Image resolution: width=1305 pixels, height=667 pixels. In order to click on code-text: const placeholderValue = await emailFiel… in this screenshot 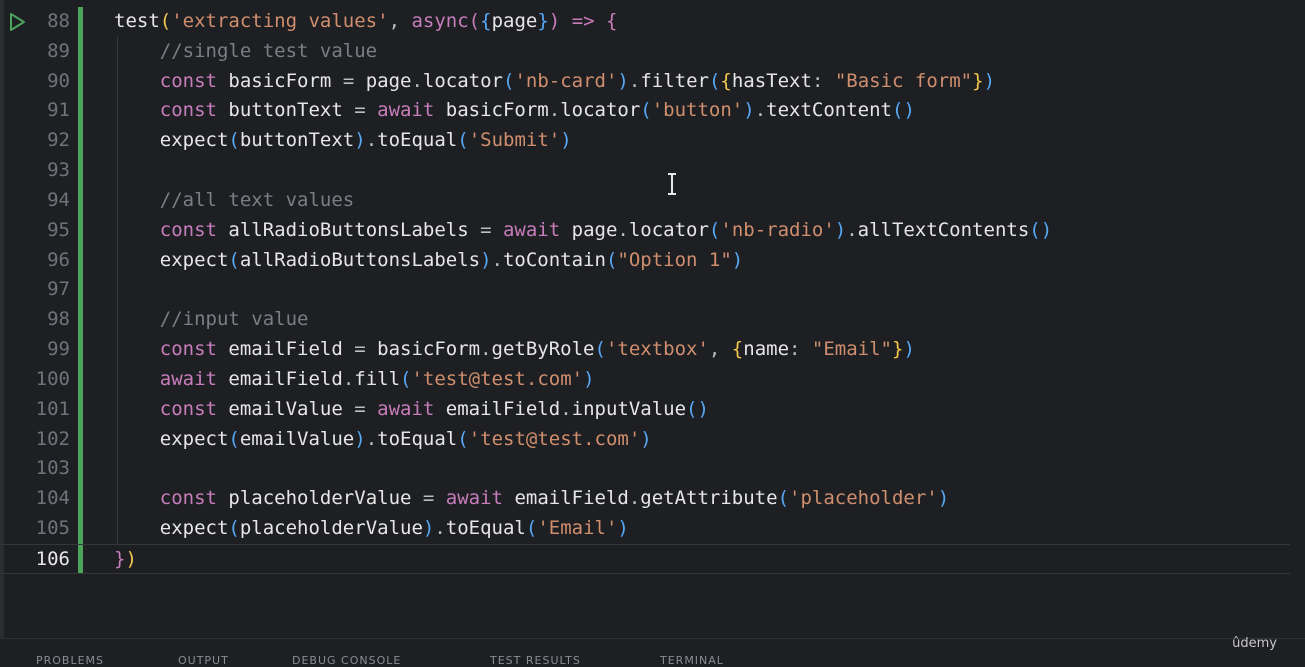, I will do `click(531, 499)`.